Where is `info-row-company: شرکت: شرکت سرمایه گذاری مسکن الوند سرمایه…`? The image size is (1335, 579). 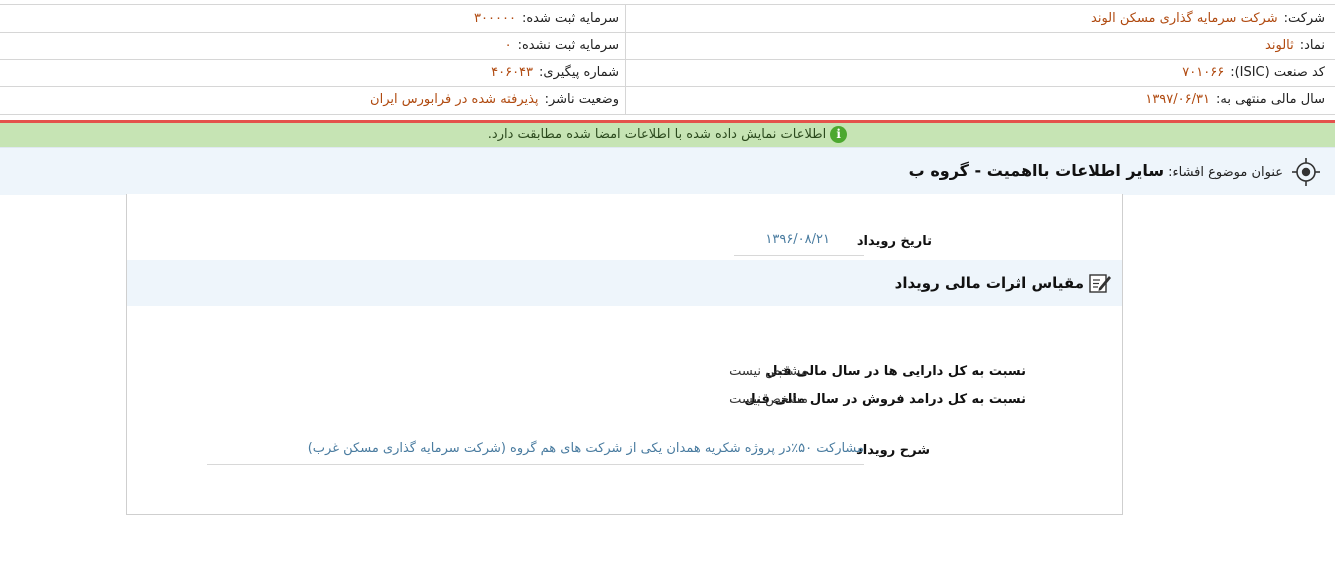 info-row-company: شرکت: شرکت سرمایه گذاری مسکن الوند سرمایه… is located at coordinates (667, 19).